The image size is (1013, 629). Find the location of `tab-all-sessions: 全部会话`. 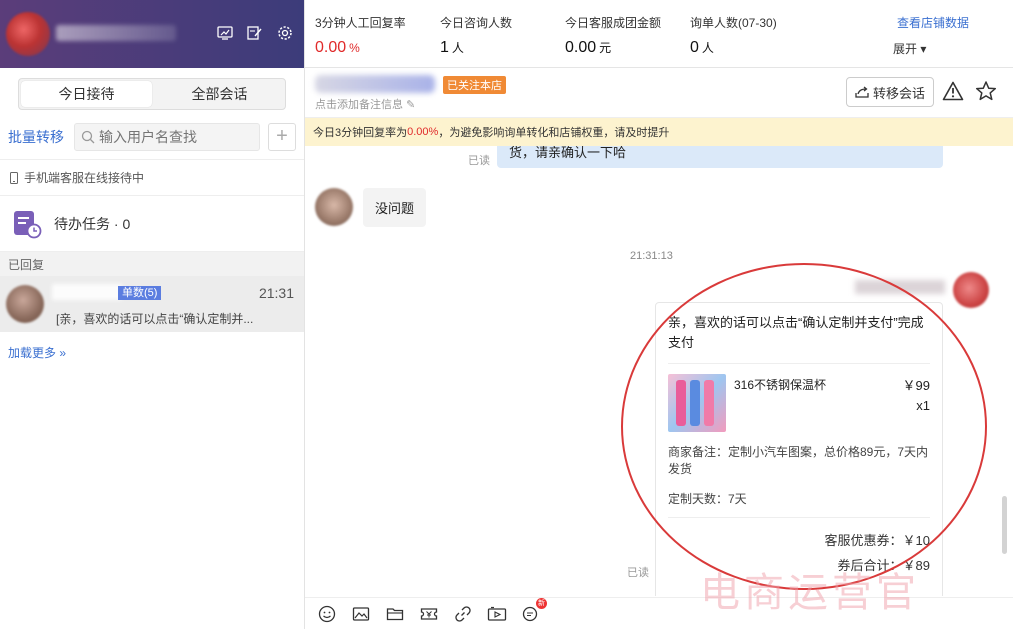

tab-all-sessions: 全部会话 is located at coordinates (219, 94).